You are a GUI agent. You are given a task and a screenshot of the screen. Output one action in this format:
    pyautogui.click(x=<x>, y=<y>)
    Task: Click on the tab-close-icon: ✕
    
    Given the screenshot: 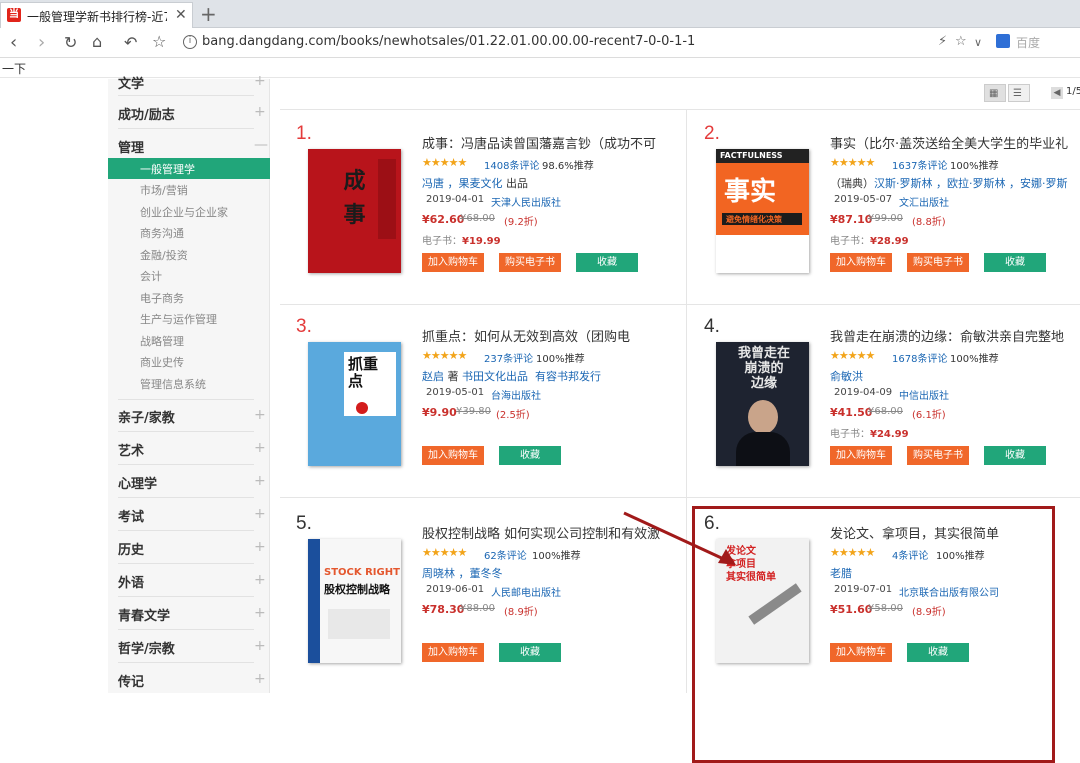 What is the action you would take?
    pyautogui.click(x=181, y=15)
    